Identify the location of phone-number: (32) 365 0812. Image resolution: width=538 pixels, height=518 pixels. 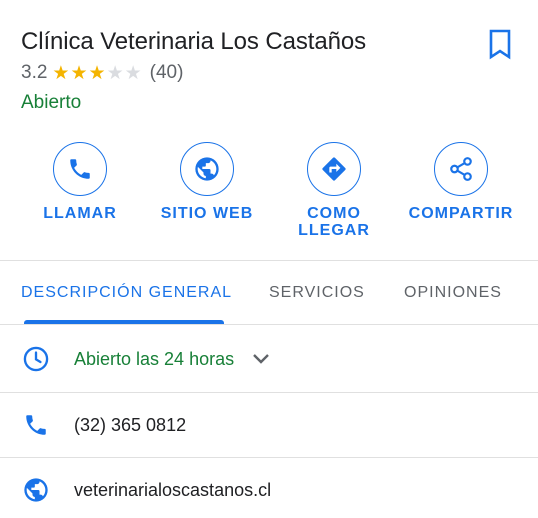
(130, 424).